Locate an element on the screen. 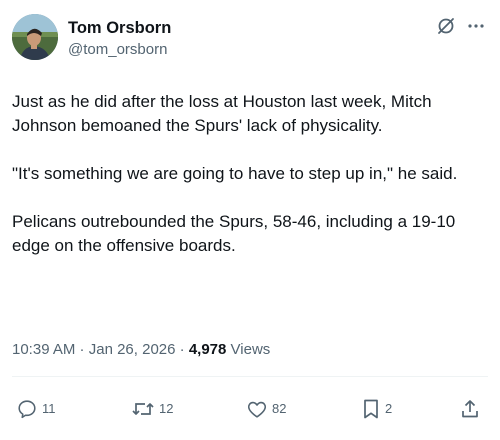  tweet-header: Tom Orsborn @tom_orsborn is located at coordinates (250, 41).